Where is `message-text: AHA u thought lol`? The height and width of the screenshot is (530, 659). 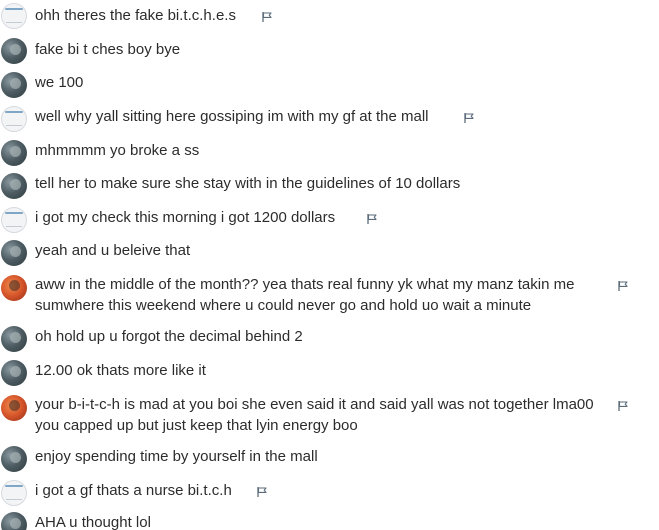 message-text: AHA u thought lol is located at coordinates (93, 522).